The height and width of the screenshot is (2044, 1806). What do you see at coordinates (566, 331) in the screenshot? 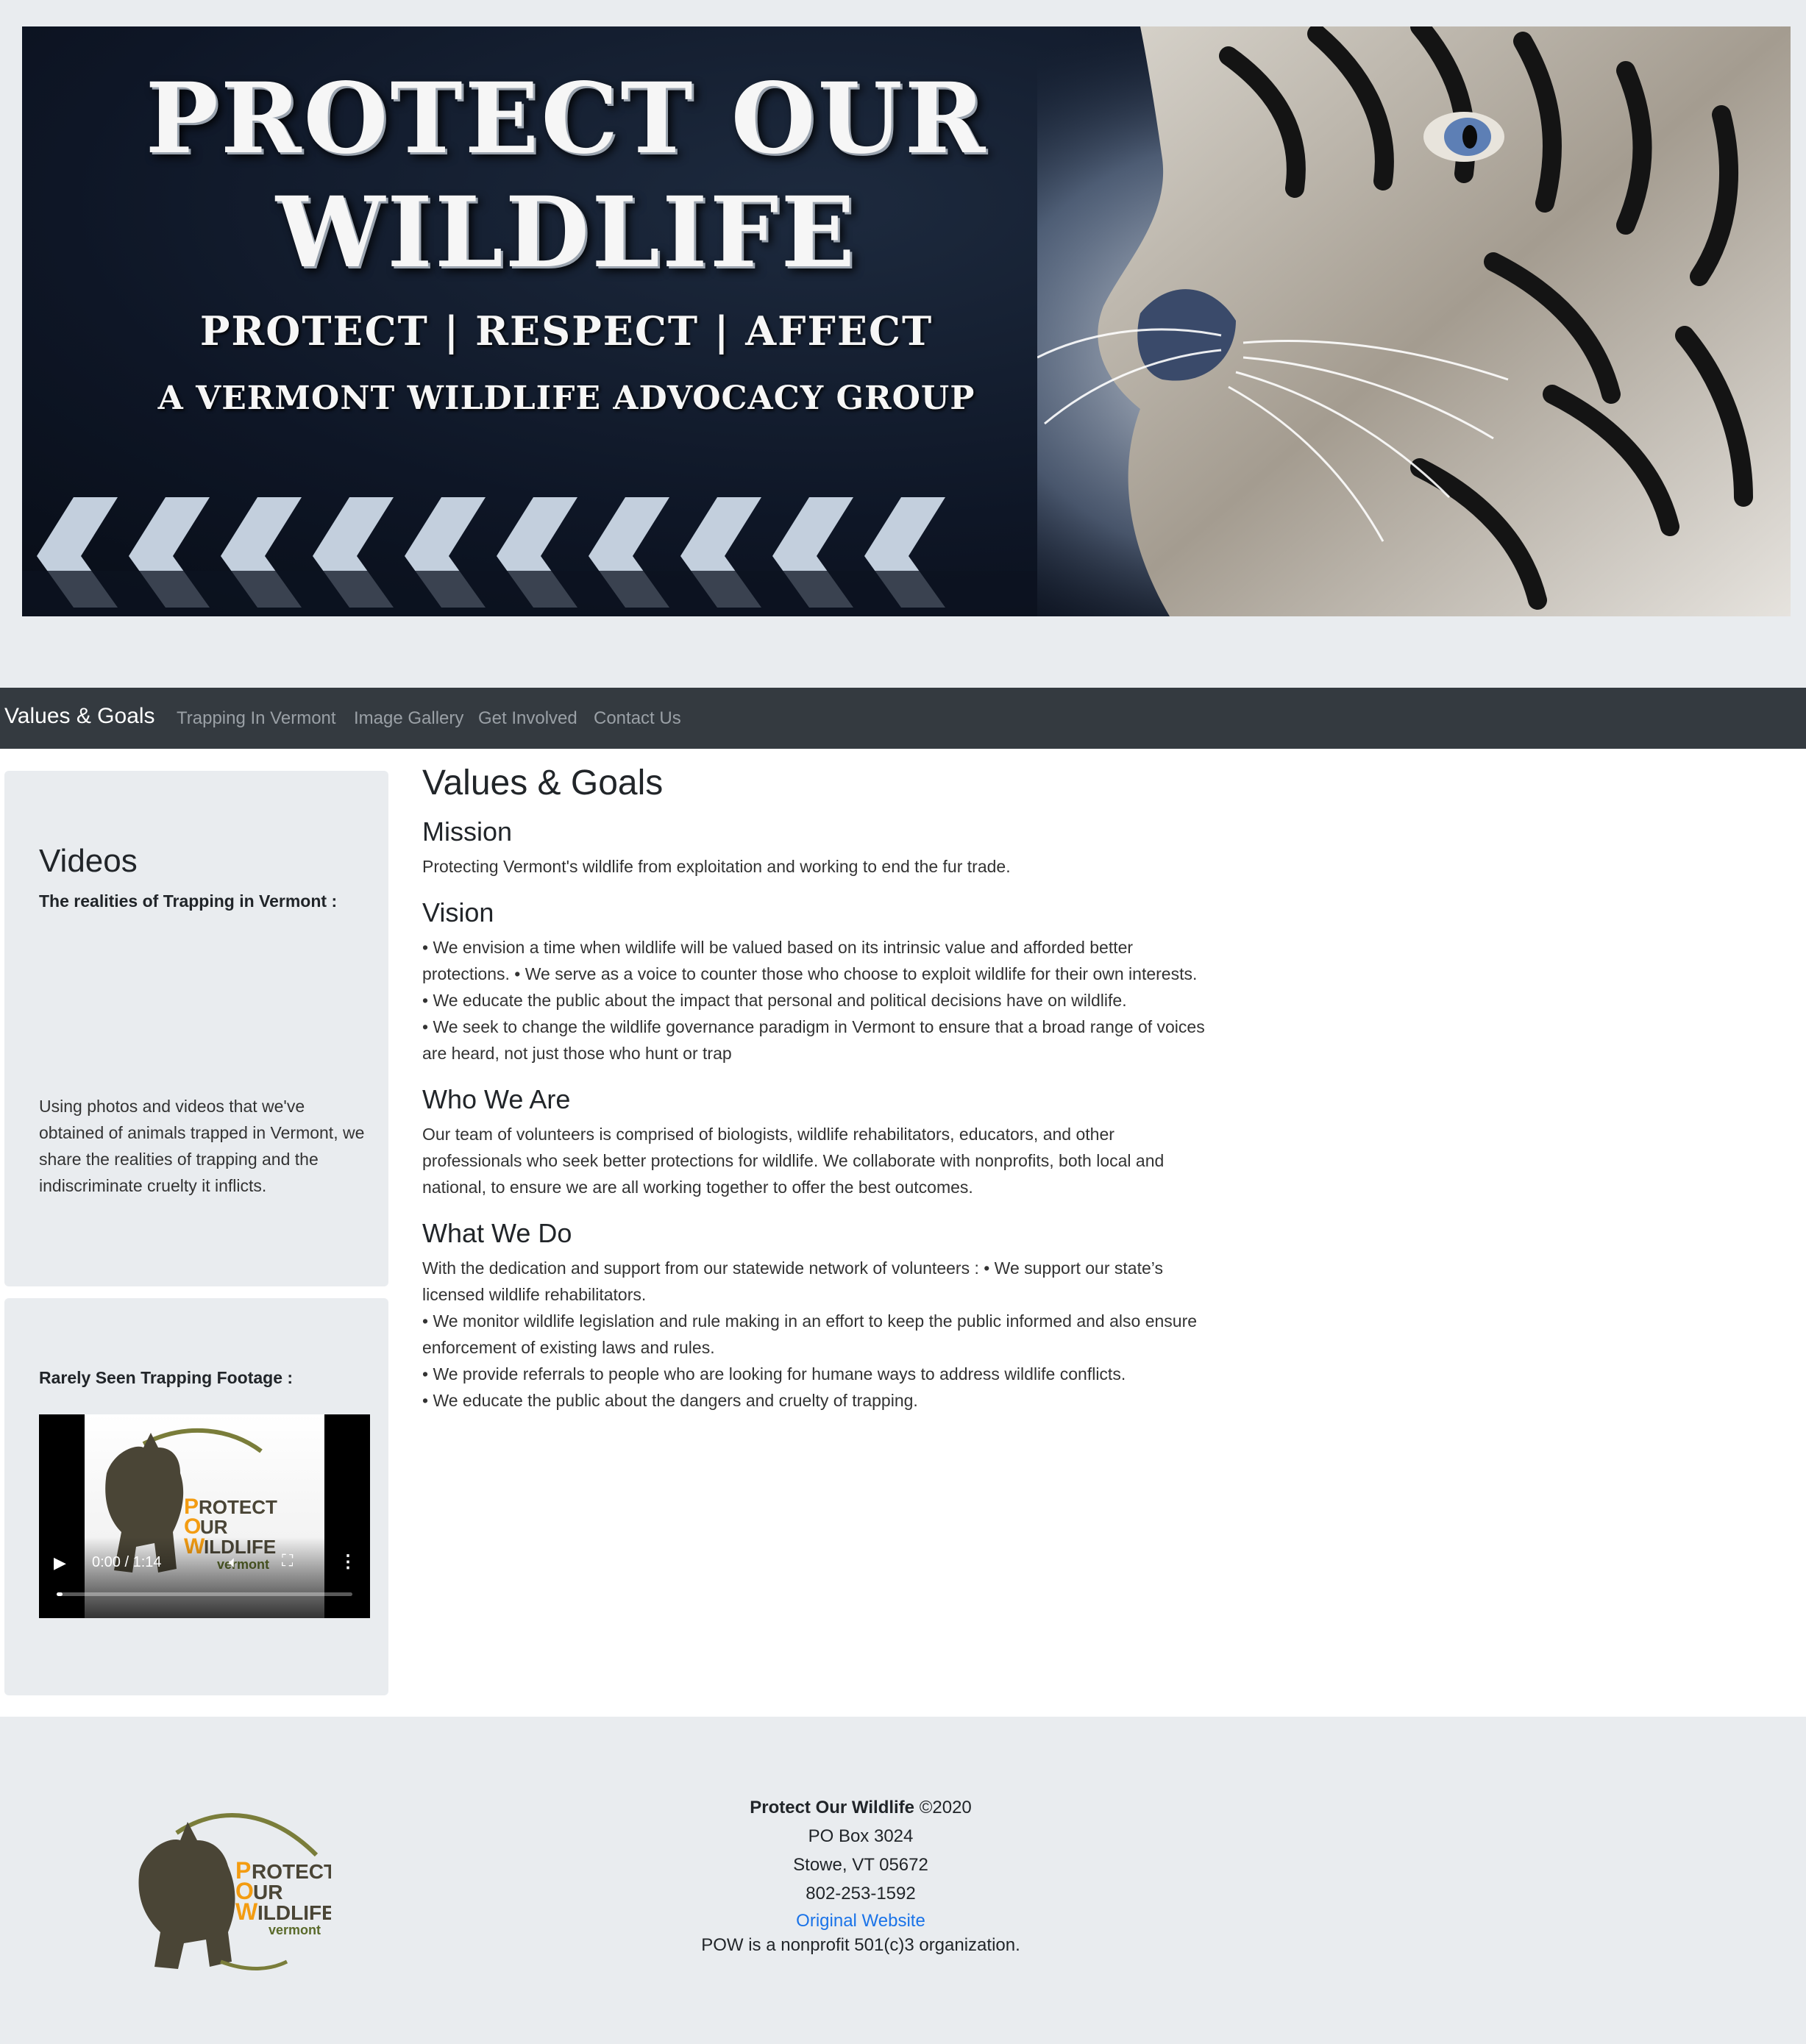
I see `banner-tagline: PROTECT | RESPECT | AFFECT` at bounding box center [566, 331].